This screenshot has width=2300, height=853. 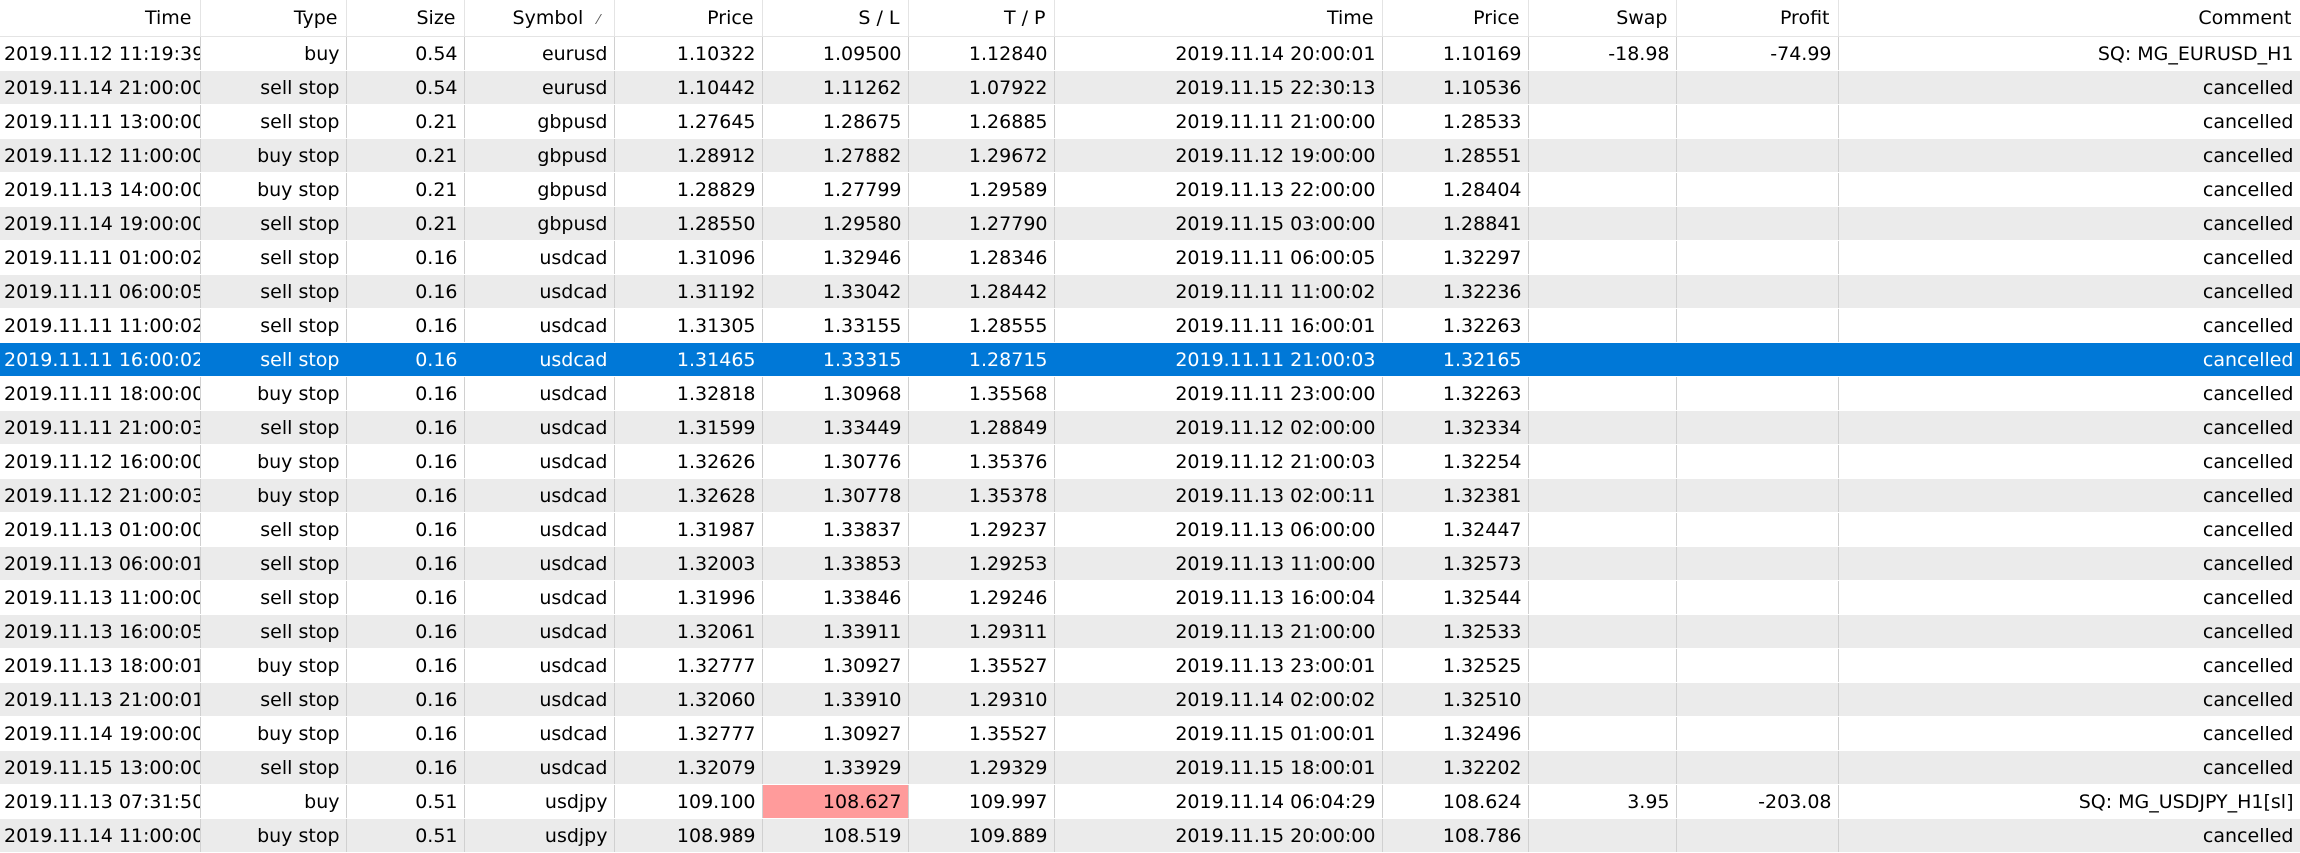 I want to click on cell-open-price: 1.32061, so click(x=688, y=631).